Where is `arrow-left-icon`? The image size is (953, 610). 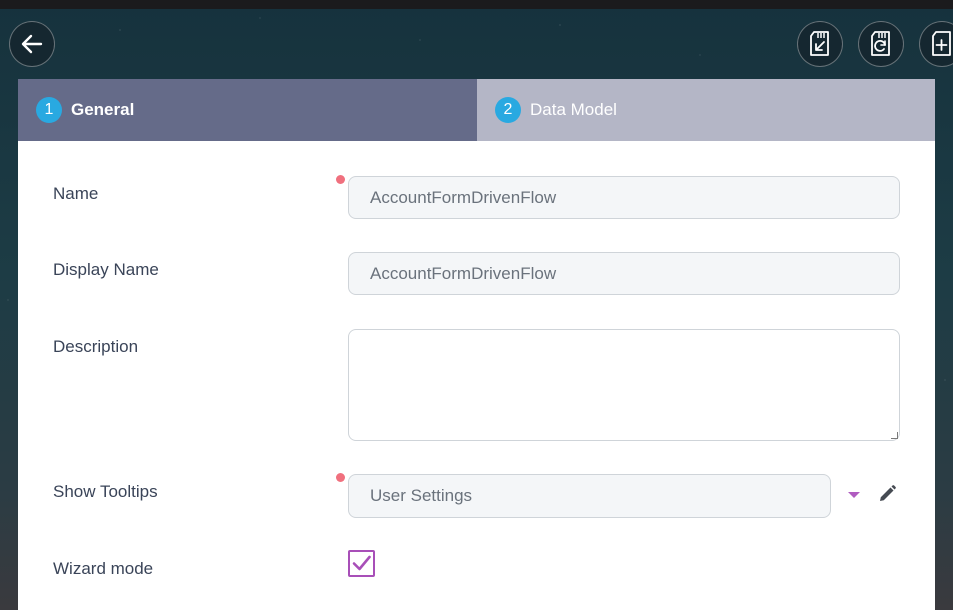
arrow-left-icon is located at coordinates (32, 44).